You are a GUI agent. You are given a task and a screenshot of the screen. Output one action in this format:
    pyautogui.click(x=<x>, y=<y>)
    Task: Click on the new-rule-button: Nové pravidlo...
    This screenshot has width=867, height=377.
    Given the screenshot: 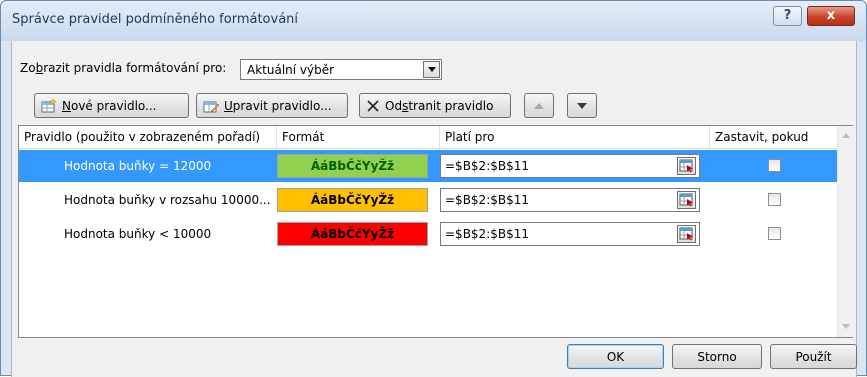 What is the action you would take?
    pyautogui.click(x=111, y=105)
    